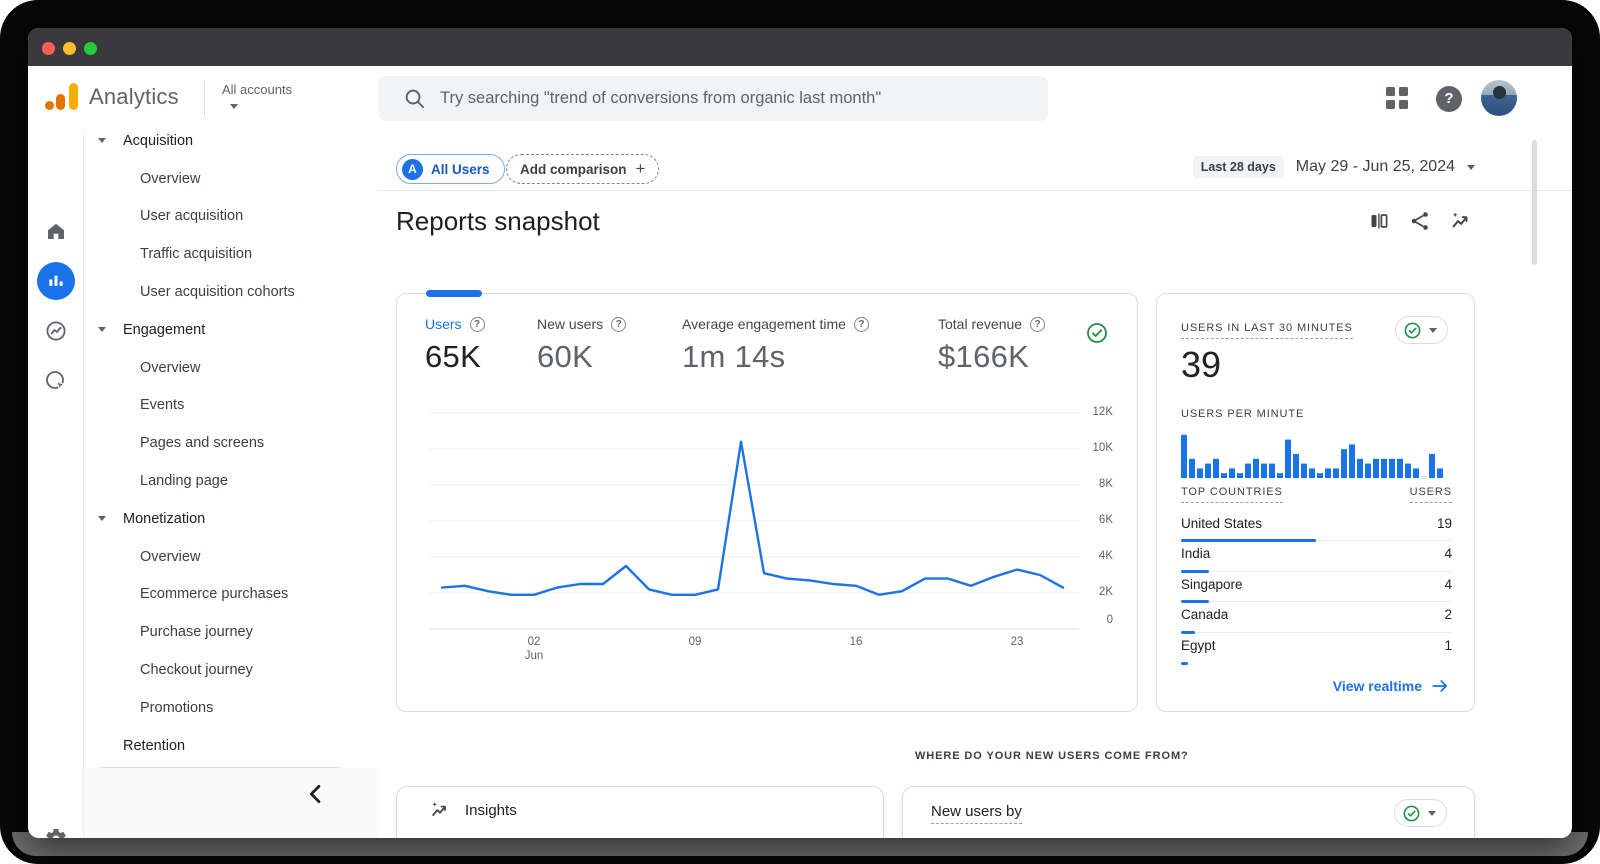 Image resolution: width=1600 pixels, height=864 pixels. I want to click on sidebar-item-ecommerce-purchases: Ecommerce purchases, so click(231, 595).